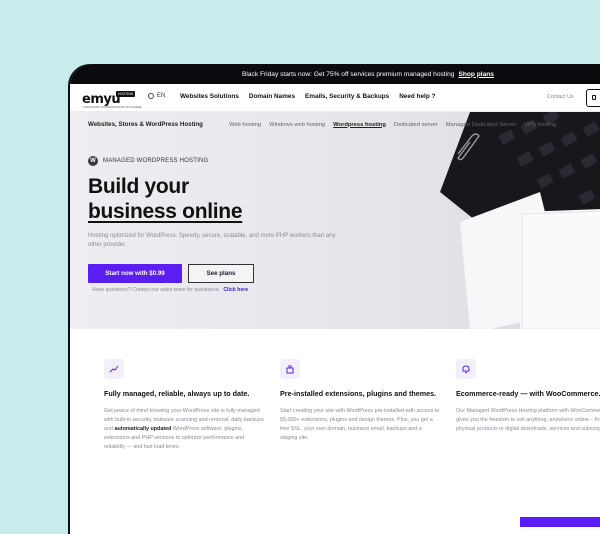 The image size is (600, 534). I want to click on menu-item-need-help: Need help ?, so click(417, 96).